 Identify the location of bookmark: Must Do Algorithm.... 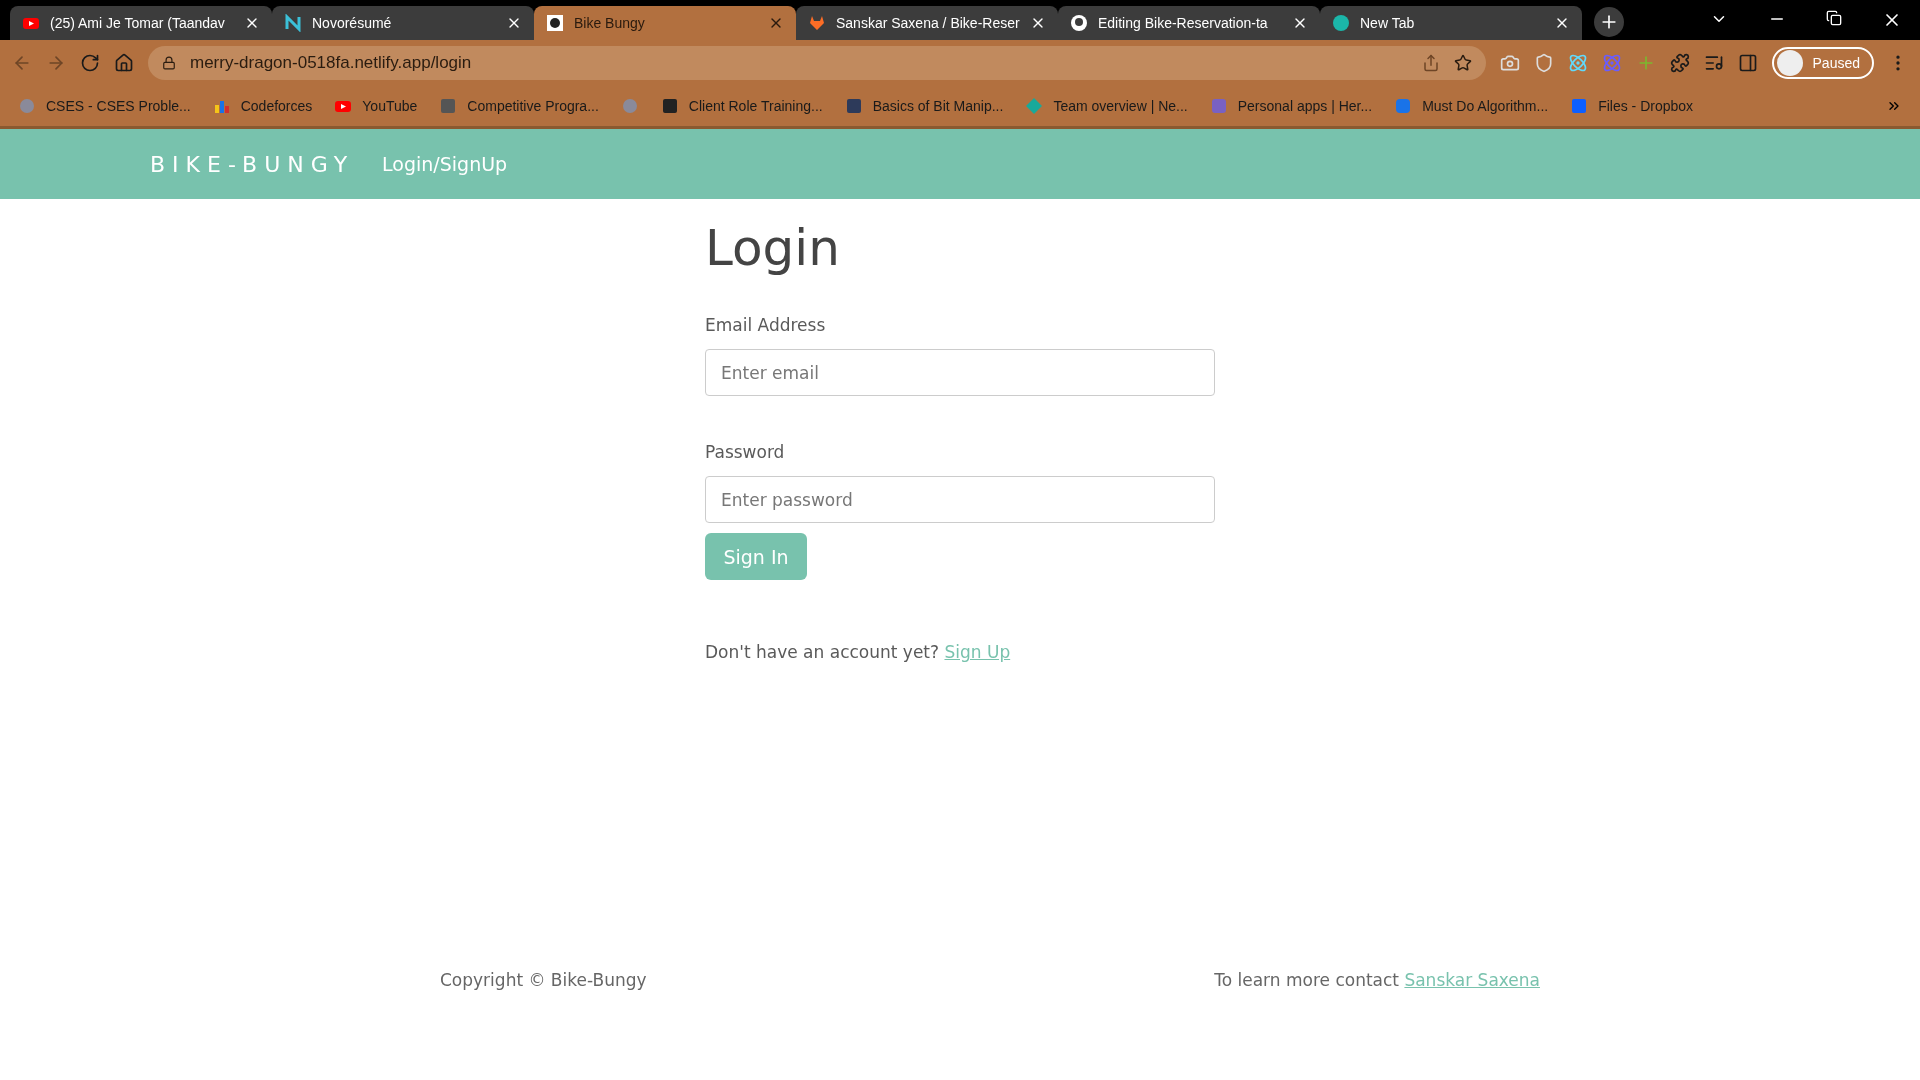
(1471, 106).